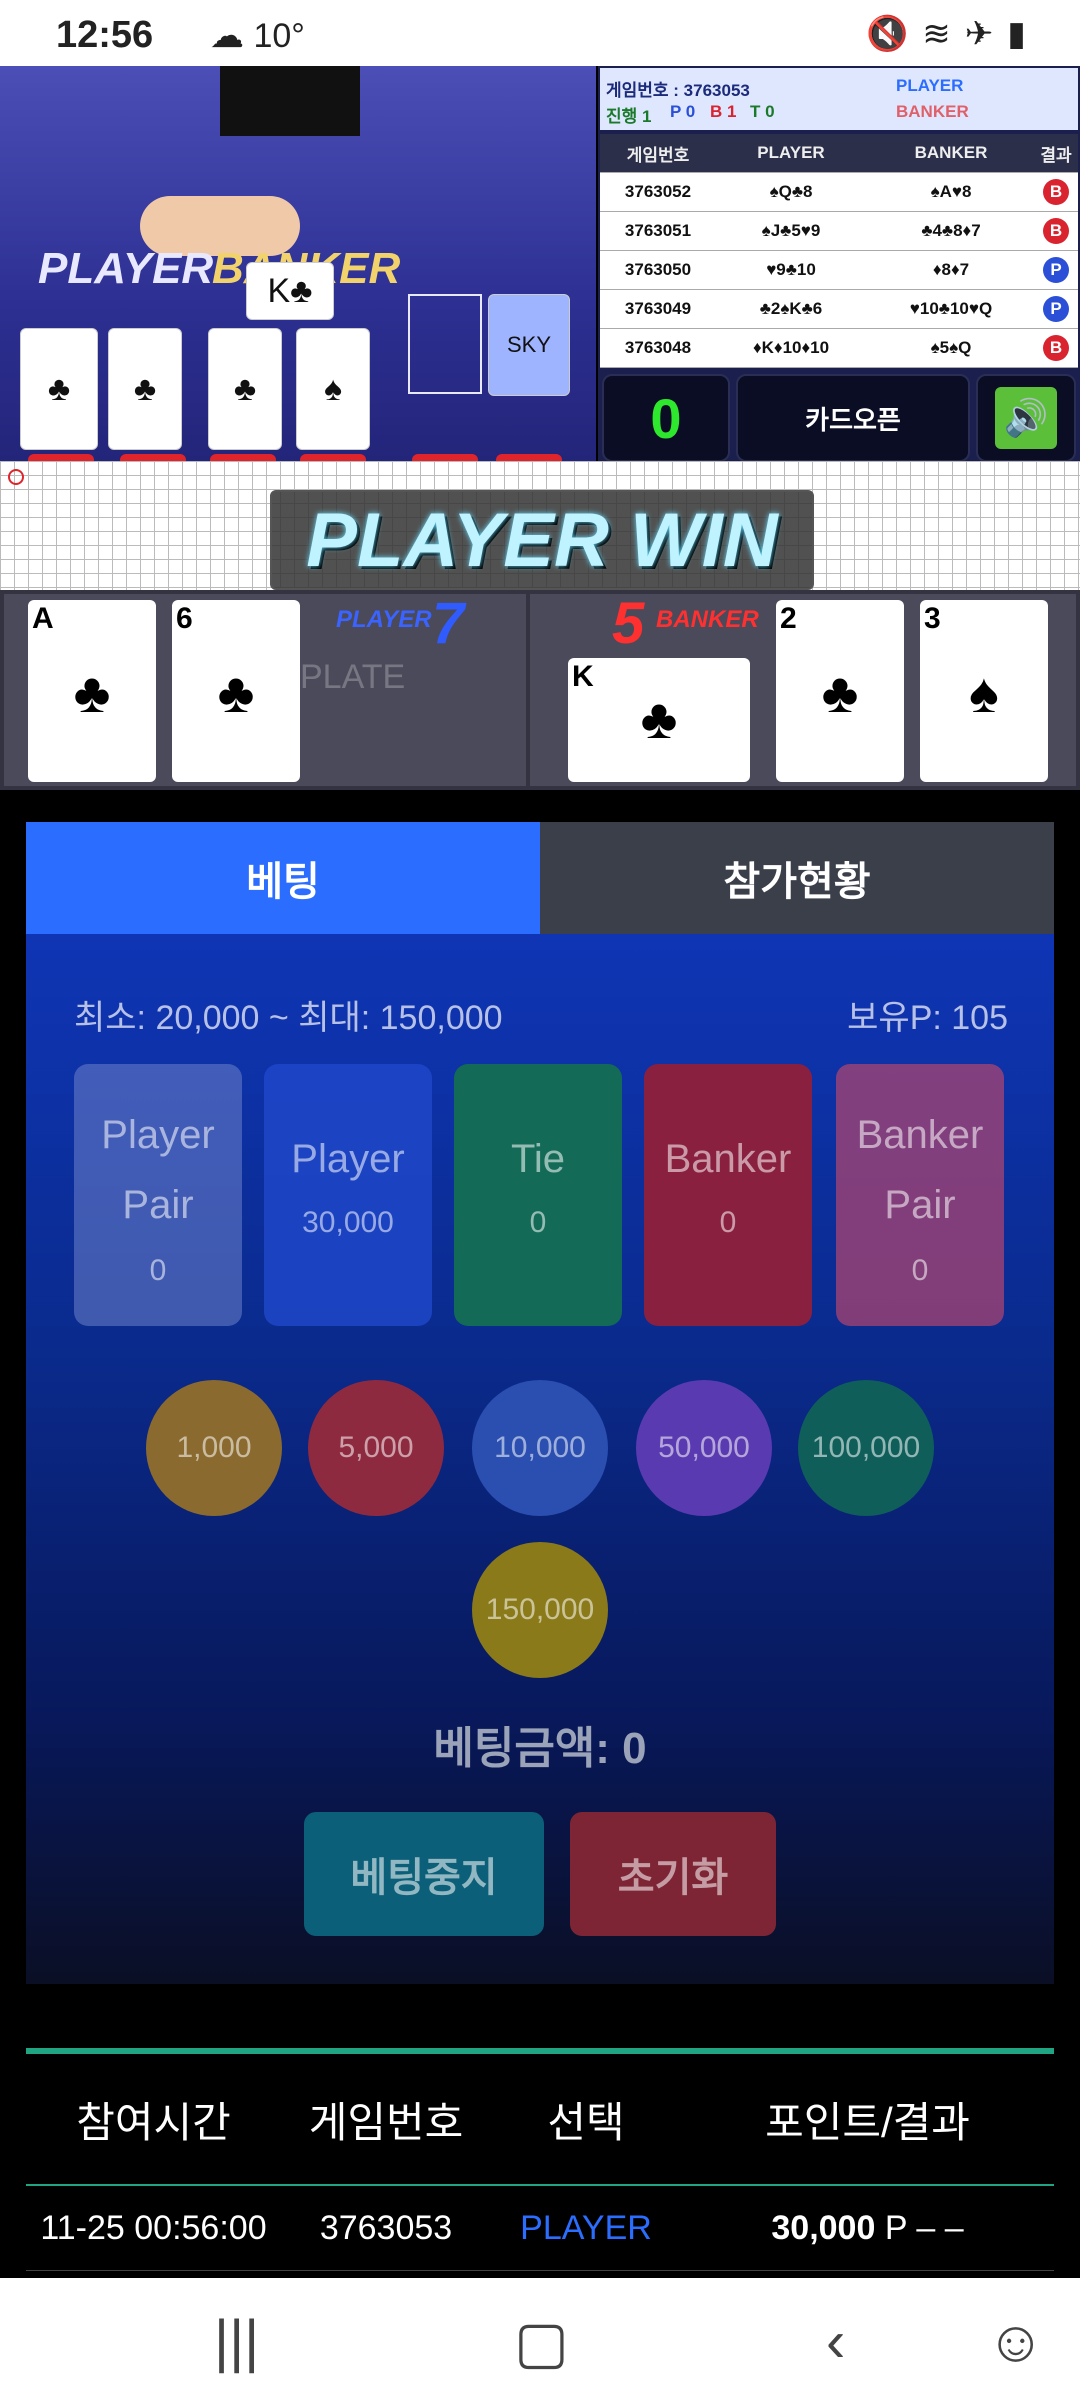 The width and height of the screenshot is (1080, 2408). Describe the element at coordinates (236, 691) in the screenshot. I see `player-card: 6 ♣` at that location.